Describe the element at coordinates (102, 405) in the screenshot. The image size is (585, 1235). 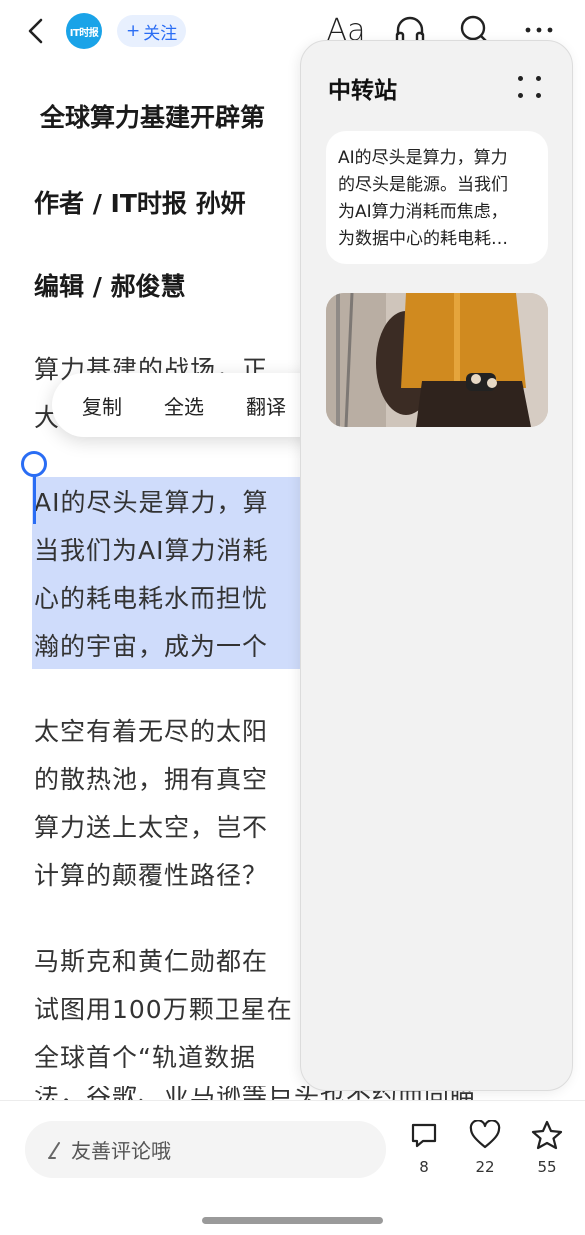
I see `copy-menu-item: 复制` at that location.